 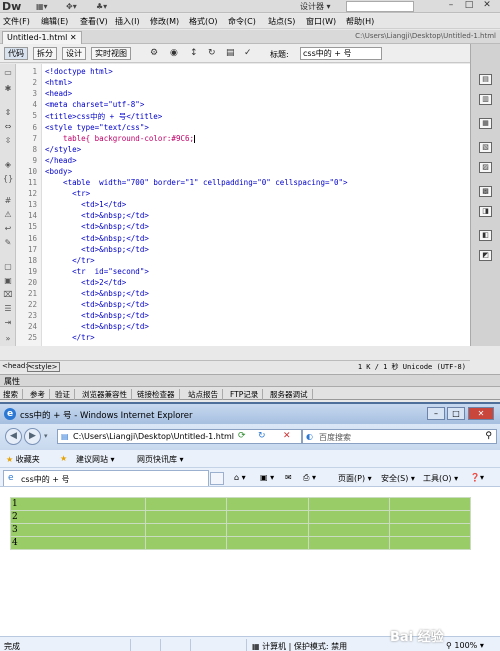 What do you see at coordinates (481, 413) in the screenshot?
I see `ie-close-button: ✕` at bounding box center [481, 413].